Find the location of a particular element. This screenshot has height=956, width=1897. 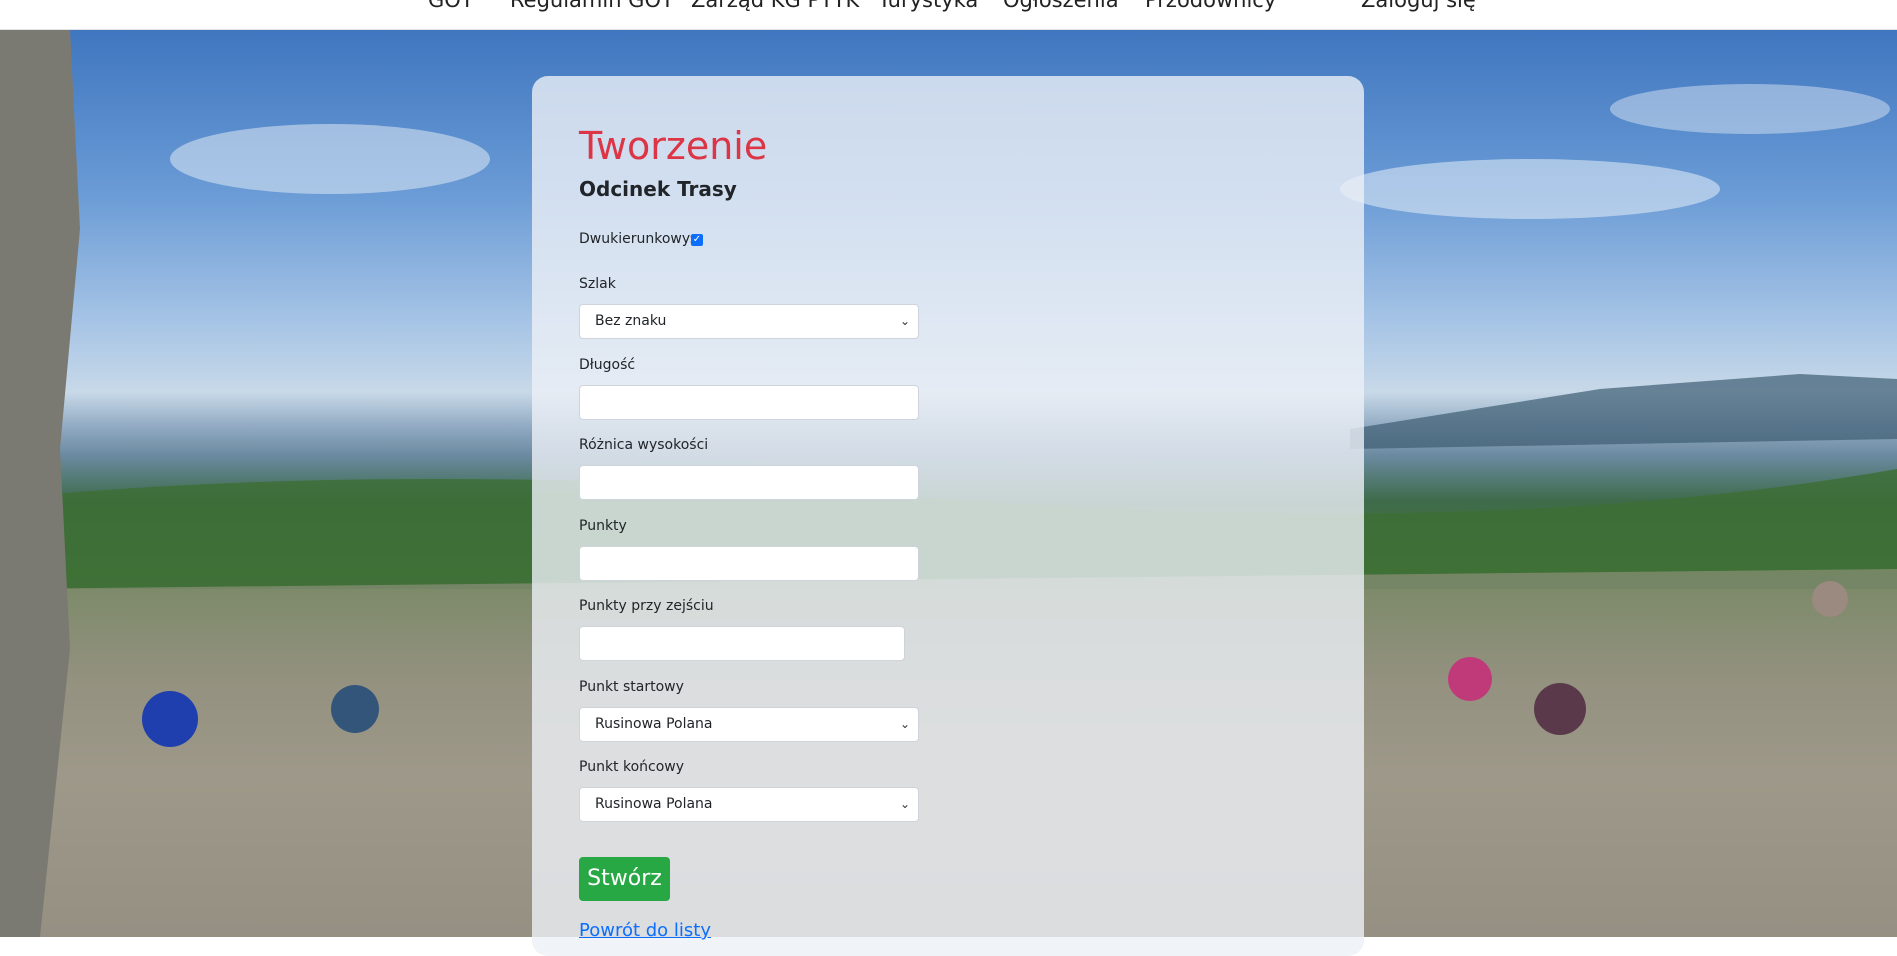

create-button: Stwórz is located at coordinates (624, 879).